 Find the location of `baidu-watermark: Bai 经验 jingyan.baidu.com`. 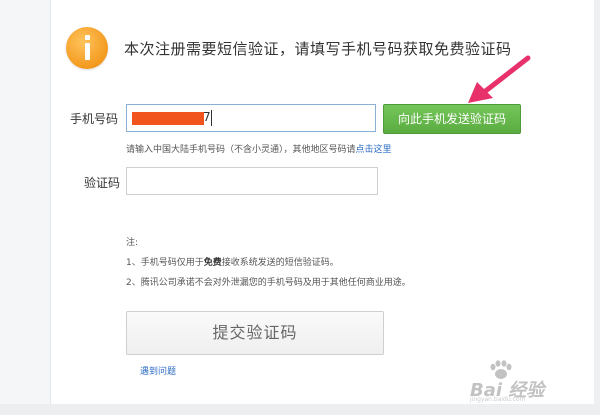

baidu-watermark: Bai 经验 jingyan.baidu.com is located at coordinates (530, 379).